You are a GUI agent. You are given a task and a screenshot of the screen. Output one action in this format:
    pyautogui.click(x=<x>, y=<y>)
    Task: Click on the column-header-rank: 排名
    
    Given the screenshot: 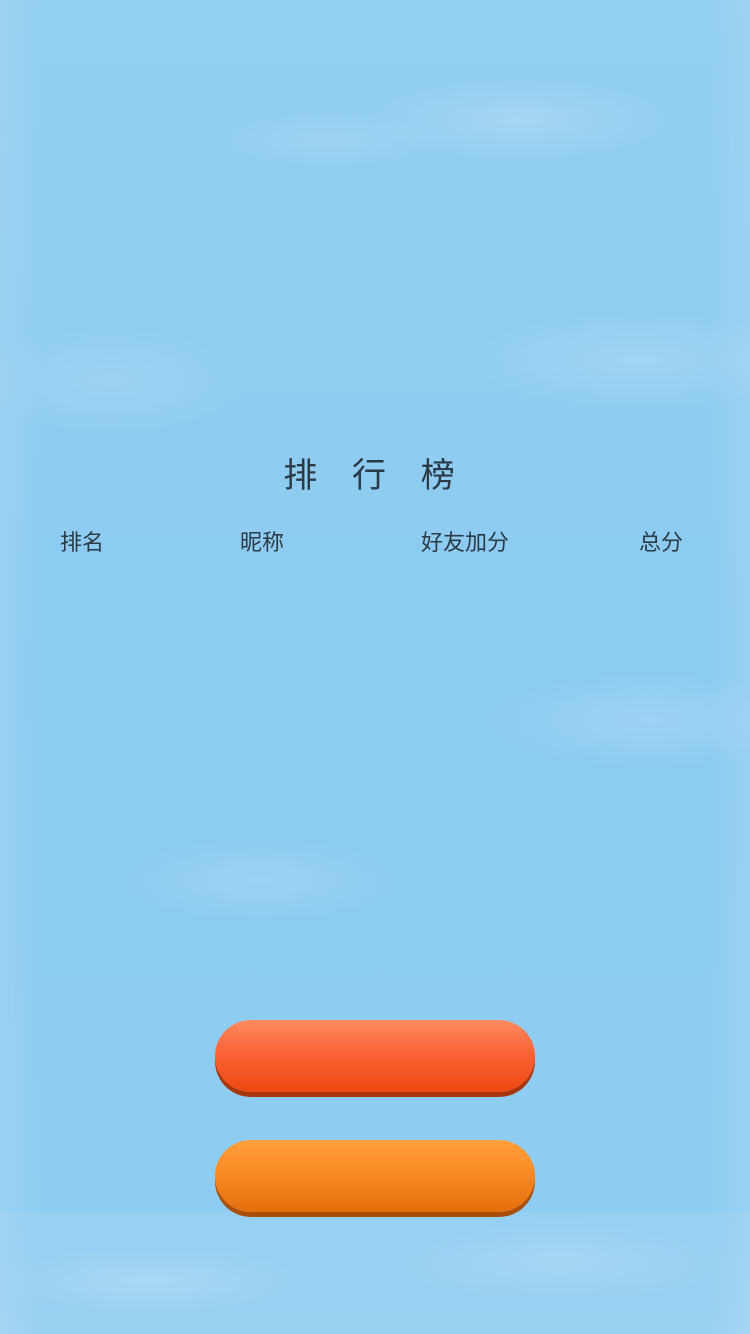 What is the action you would take?
    pyautogui.click(x=82, y=543)
    